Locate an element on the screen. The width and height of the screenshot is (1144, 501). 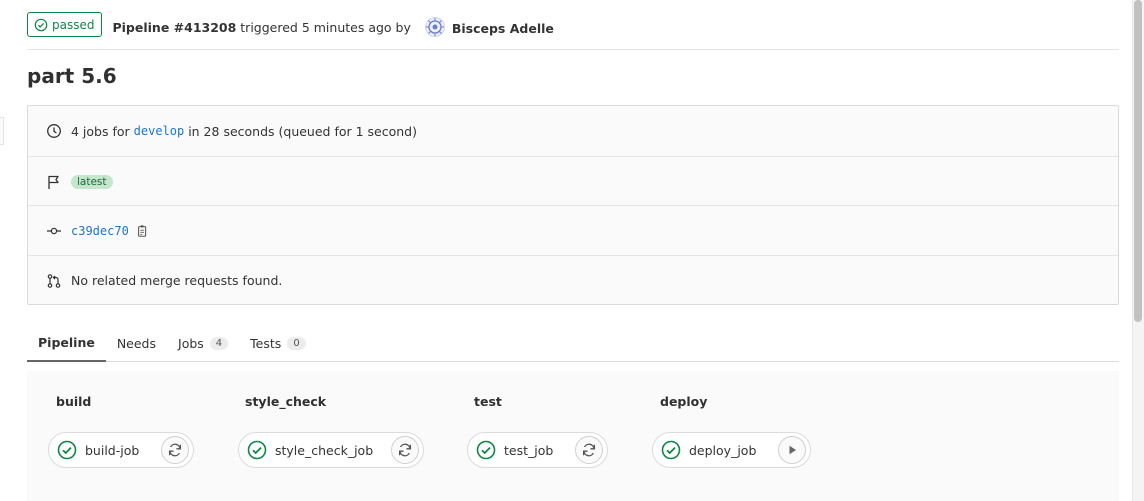
pipeline-tabs: Pipeline Needs Jobs 4 Tests 0 is located at coordinates (573, 343).